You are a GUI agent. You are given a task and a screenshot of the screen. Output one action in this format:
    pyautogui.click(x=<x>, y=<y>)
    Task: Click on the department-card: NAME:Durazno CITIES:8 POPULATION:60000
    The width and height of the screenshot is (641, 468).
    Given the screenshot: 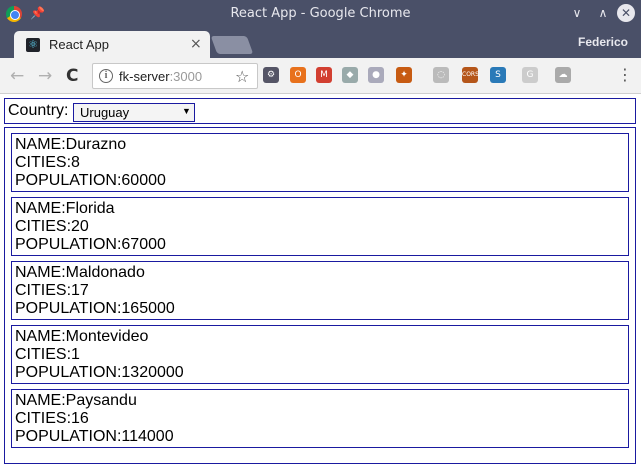 What is the action you would take?
    pyautogui.click(x=320, y=162)
    